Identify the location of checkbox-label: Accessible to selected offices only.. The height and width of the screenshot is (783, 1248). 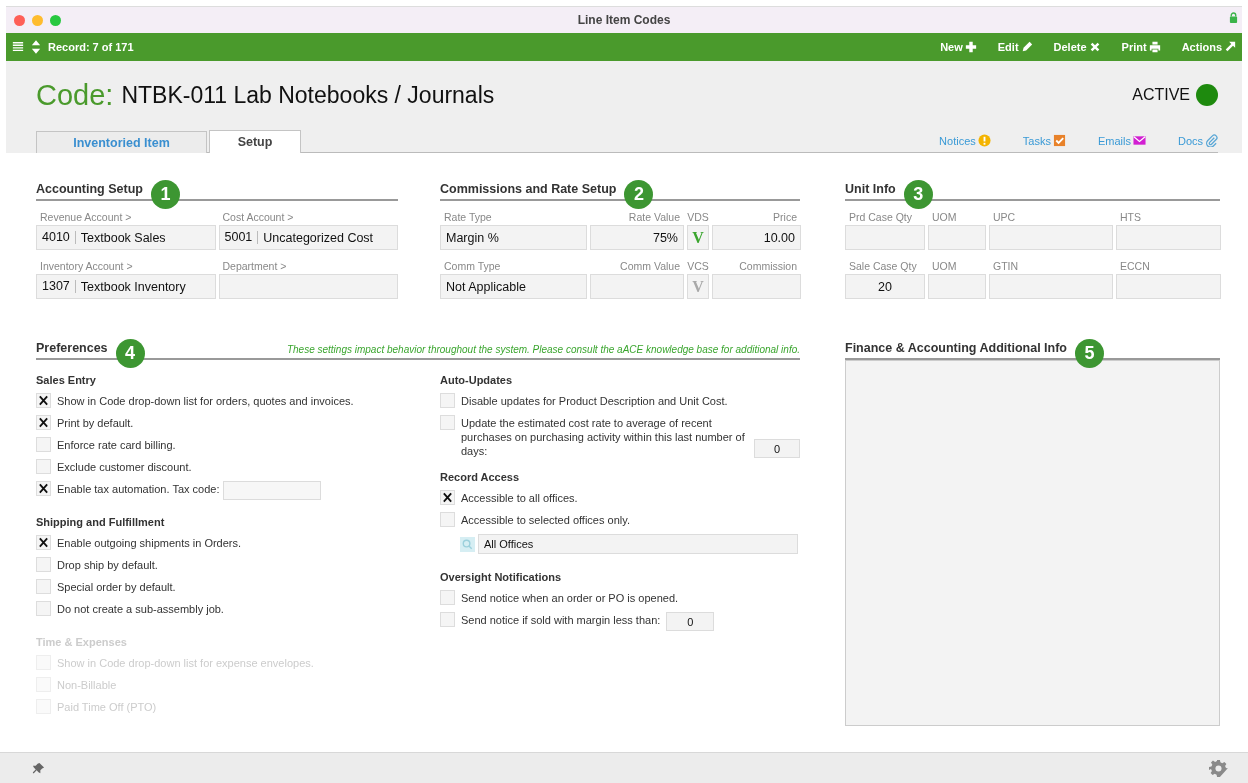
(545, 520).